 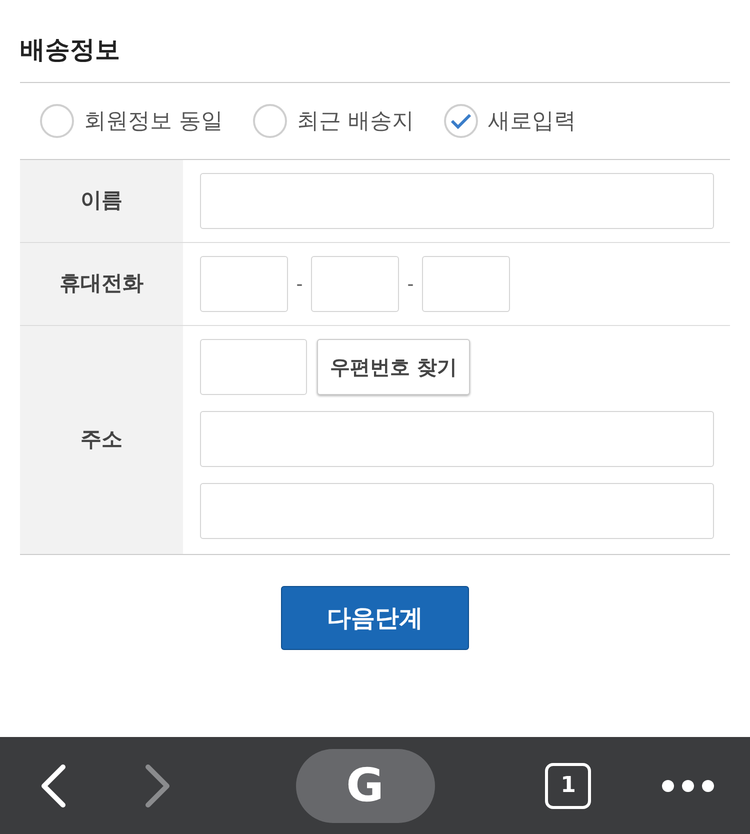 What do you see at coordinates (355, 121) in the screenshot?
I see `radio-label: 최근 배송지` at bounding box center [355, 121].